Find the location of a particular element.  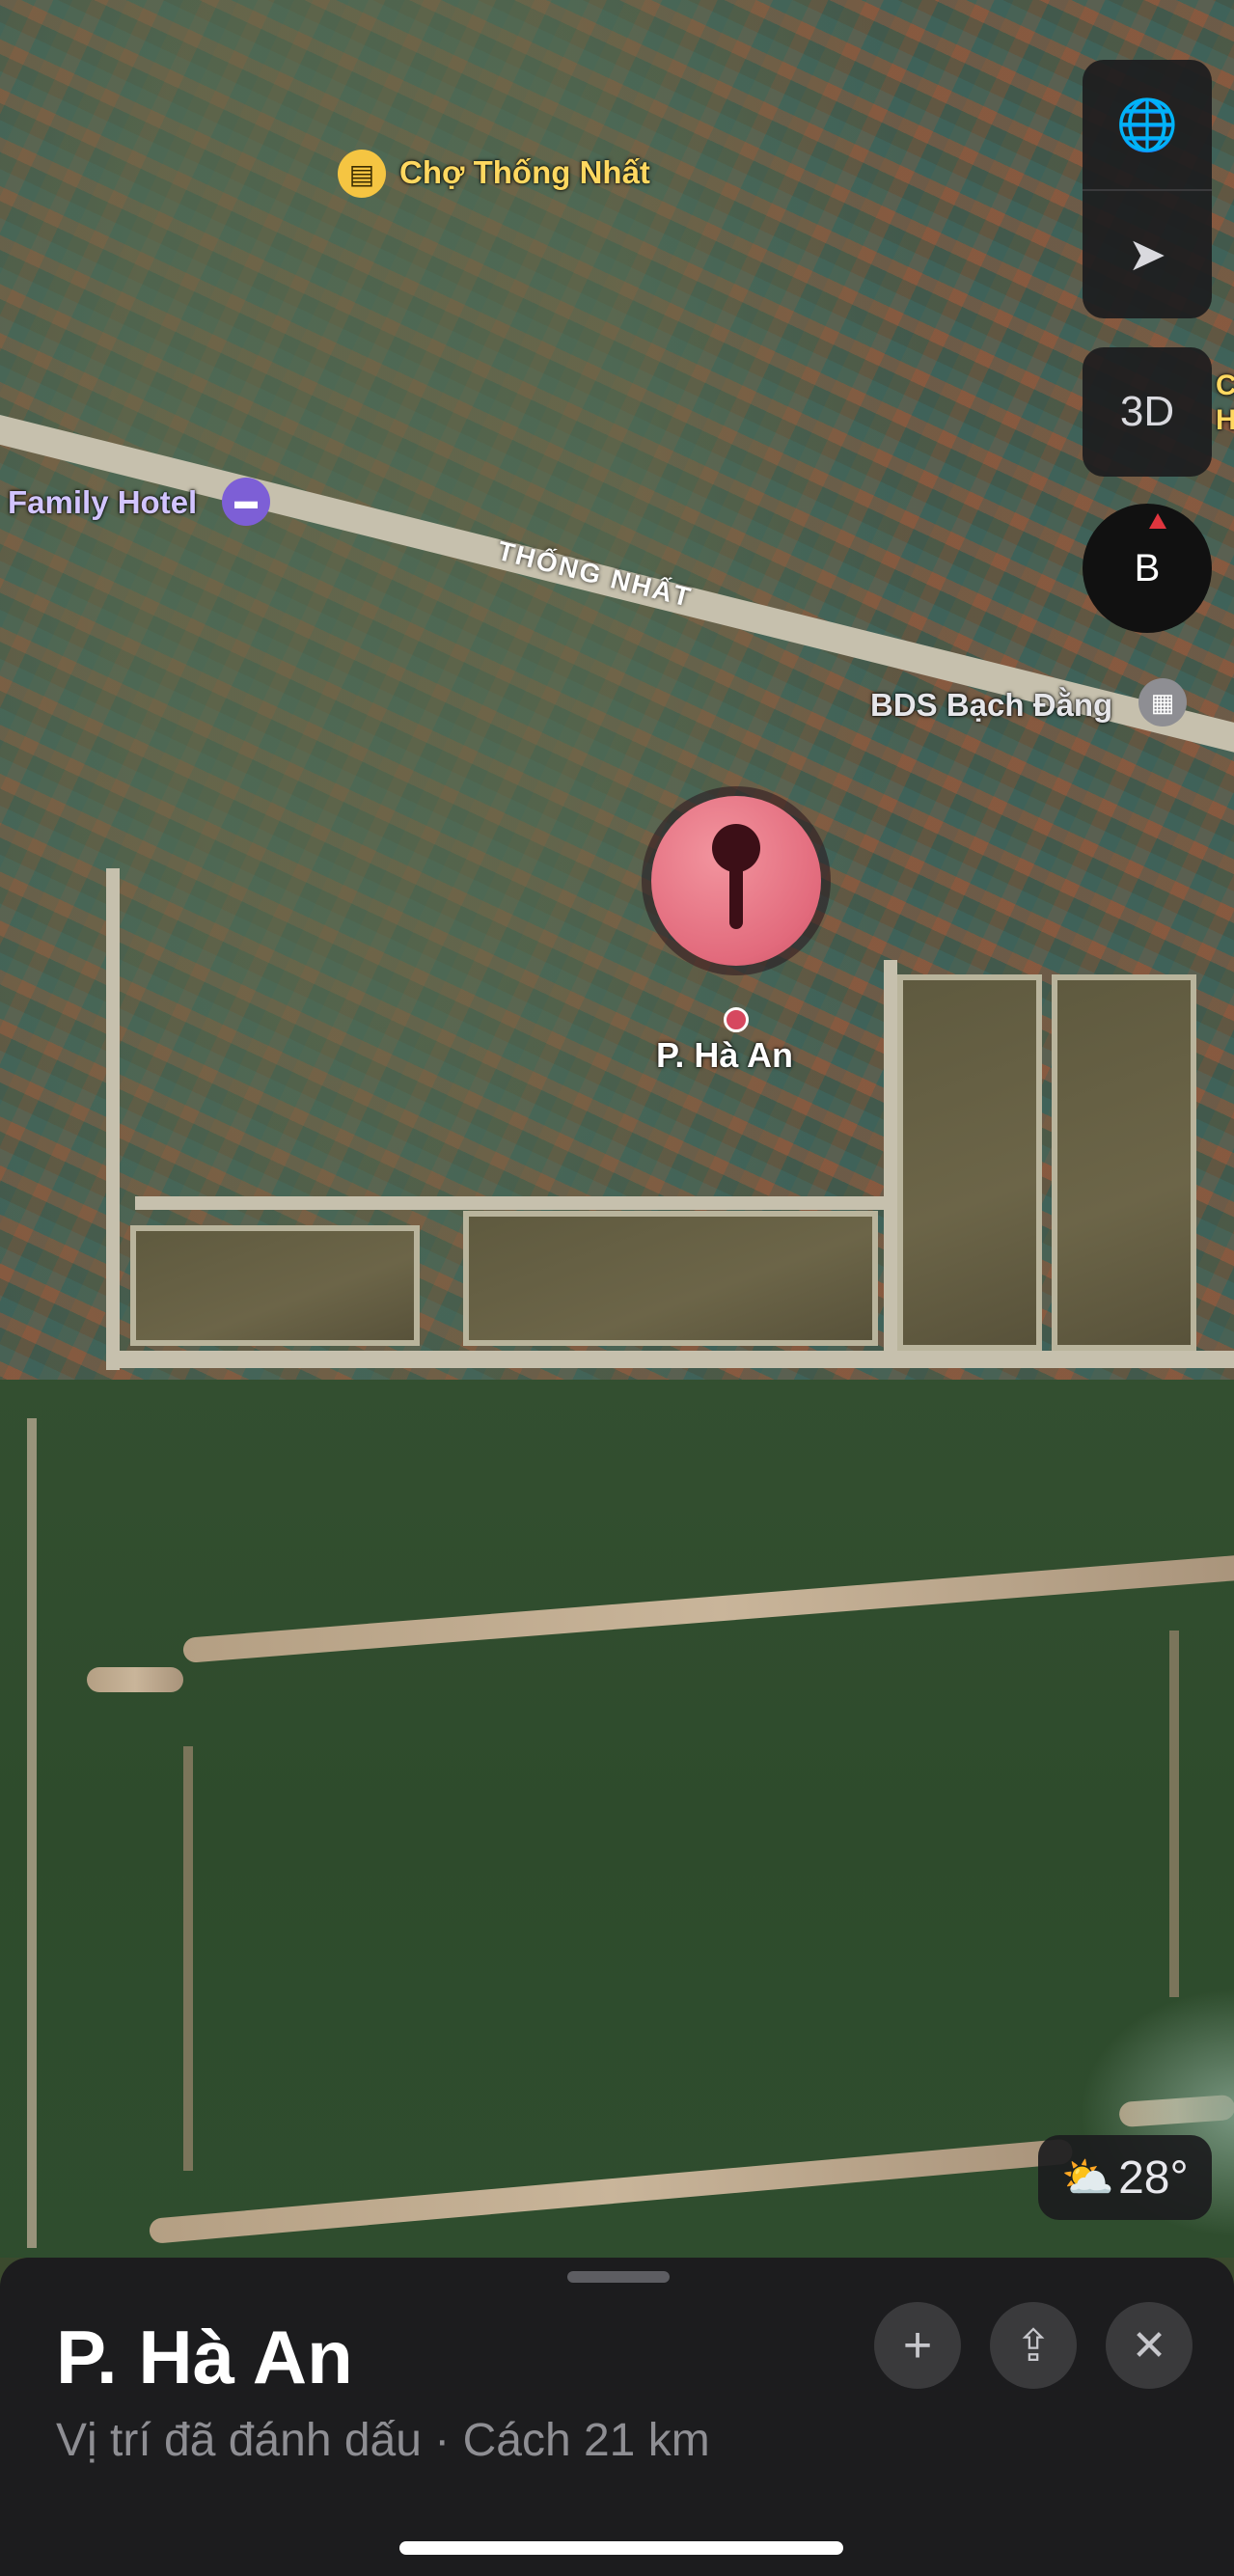

share-icon: ⇪ is located at coordinates (1033, 2345).